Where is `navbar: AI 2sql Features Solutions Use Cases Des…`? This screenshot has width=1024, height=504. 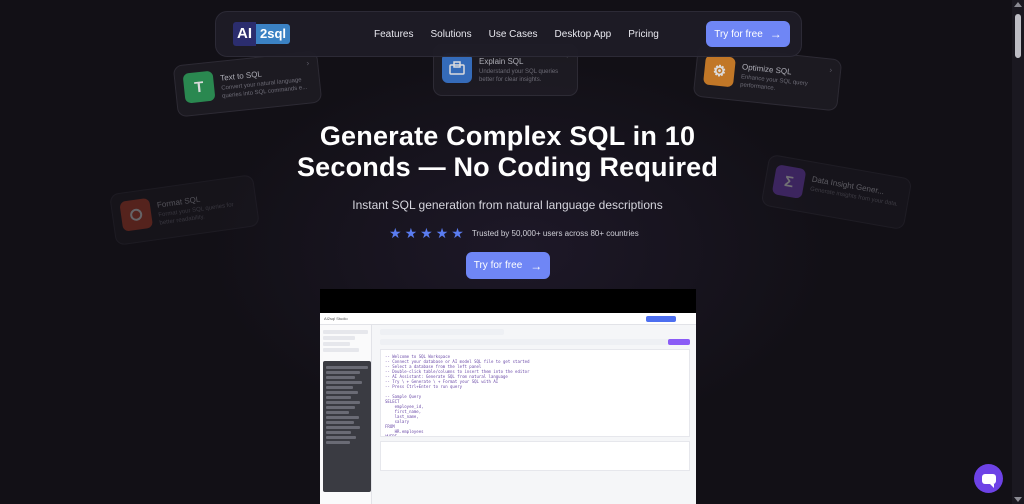
navbar: AI 2sql Features Solutions Use Cases Des… is located at coordinates (508, 34).